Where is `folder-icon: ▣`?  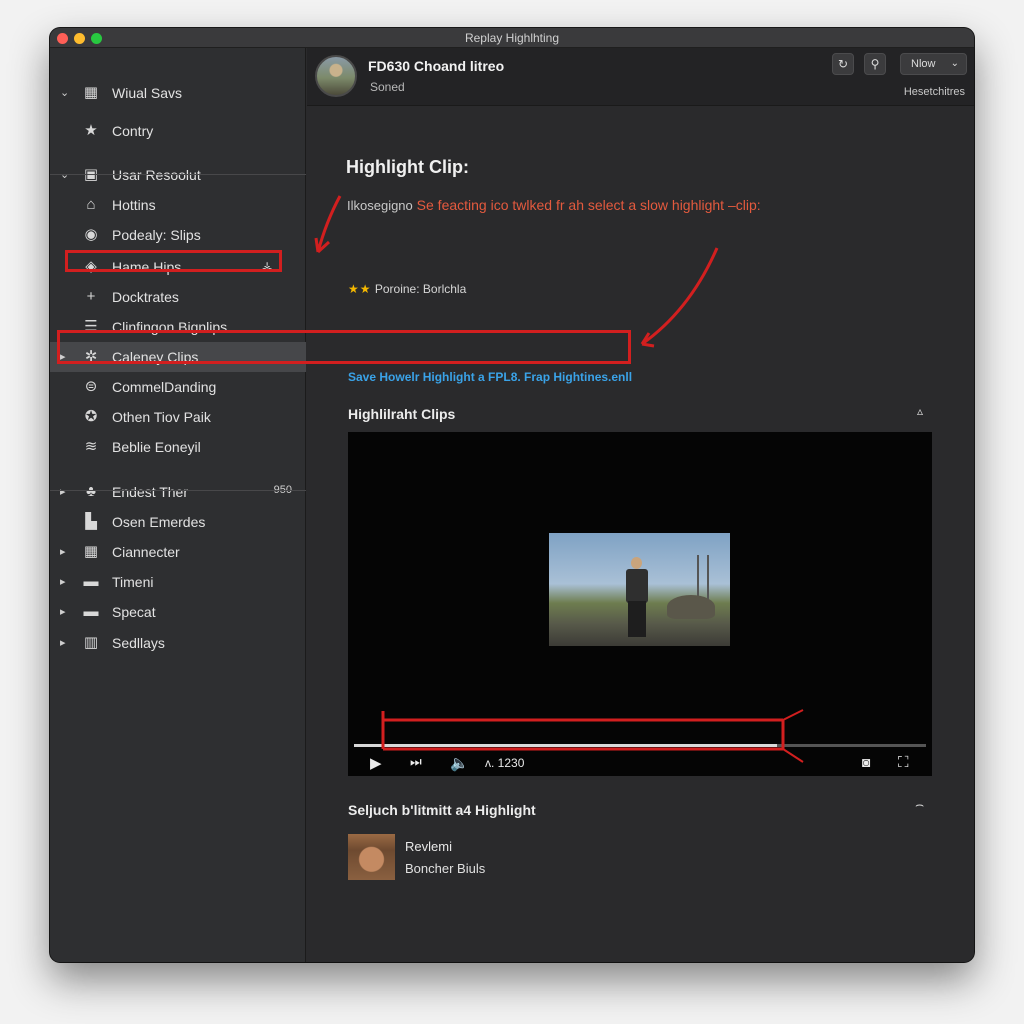 folder-icon: ▣ is located at coordinates (91, 174).